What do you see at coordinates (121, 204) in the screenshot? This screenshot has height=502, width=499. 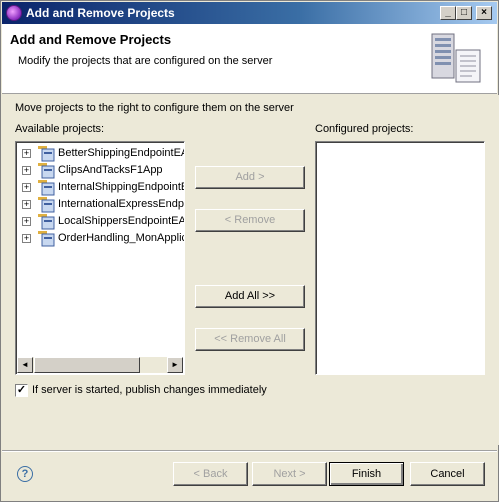 I see `project-label: InternationalExpressEndpointEAR` at bounding box center [121, 204].